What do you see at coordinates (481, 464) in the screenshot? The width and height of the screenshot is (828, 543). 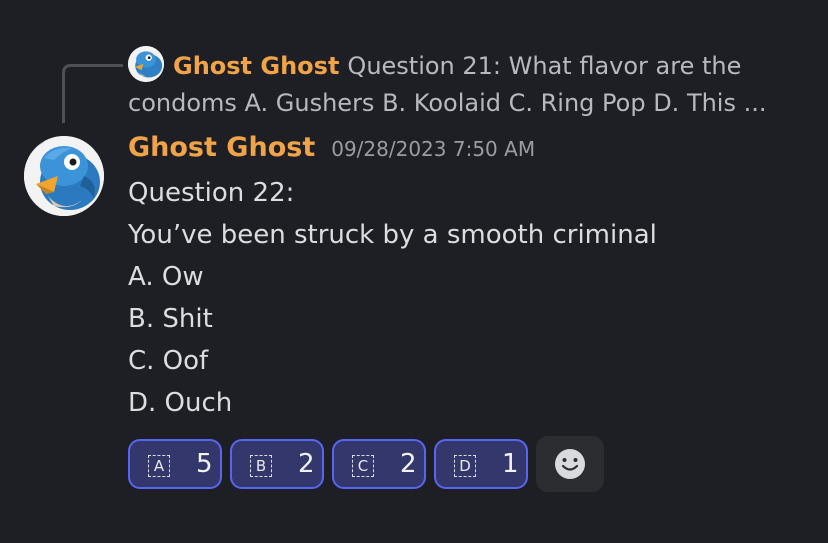 I see `reaction-d-button: D 1` at bounding box center [481, 464].